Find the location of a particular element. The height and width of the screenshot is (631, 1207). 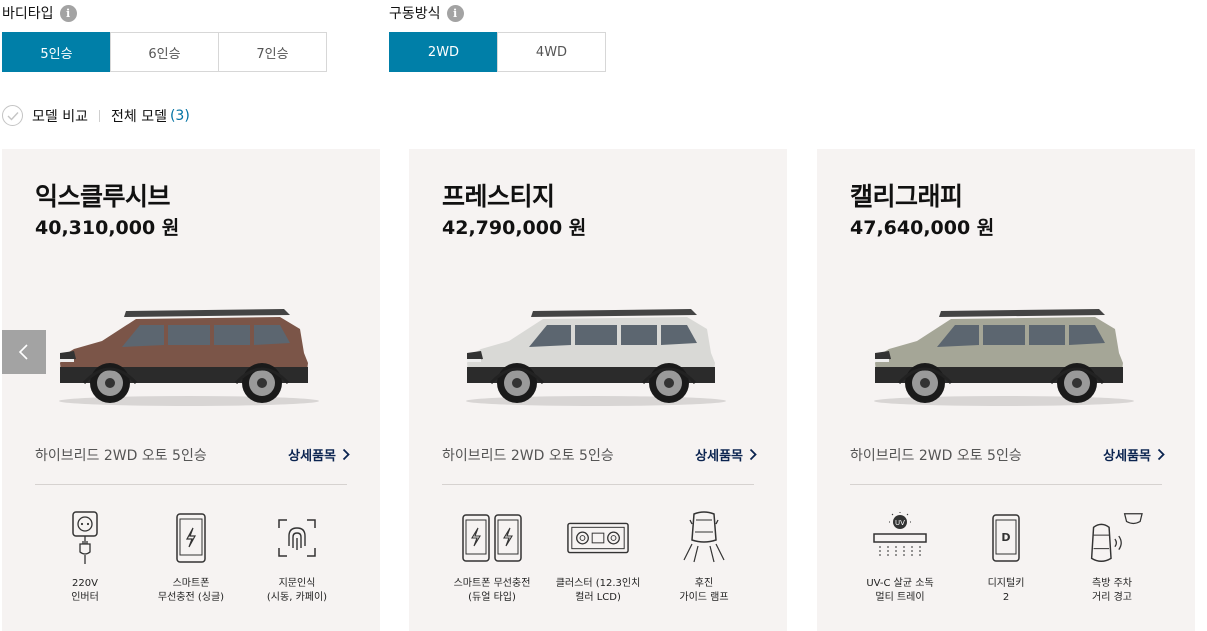

chevron-left-icon is located at coordinates (23, 352).